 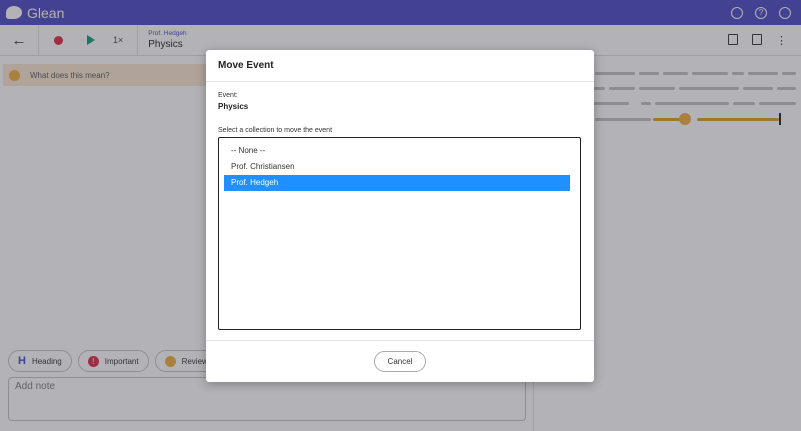 What do you see at coordinates (275, 130) in the screenshot?
I see `collection-label: Select a collection to move the event` at bounding box center [275, 130].